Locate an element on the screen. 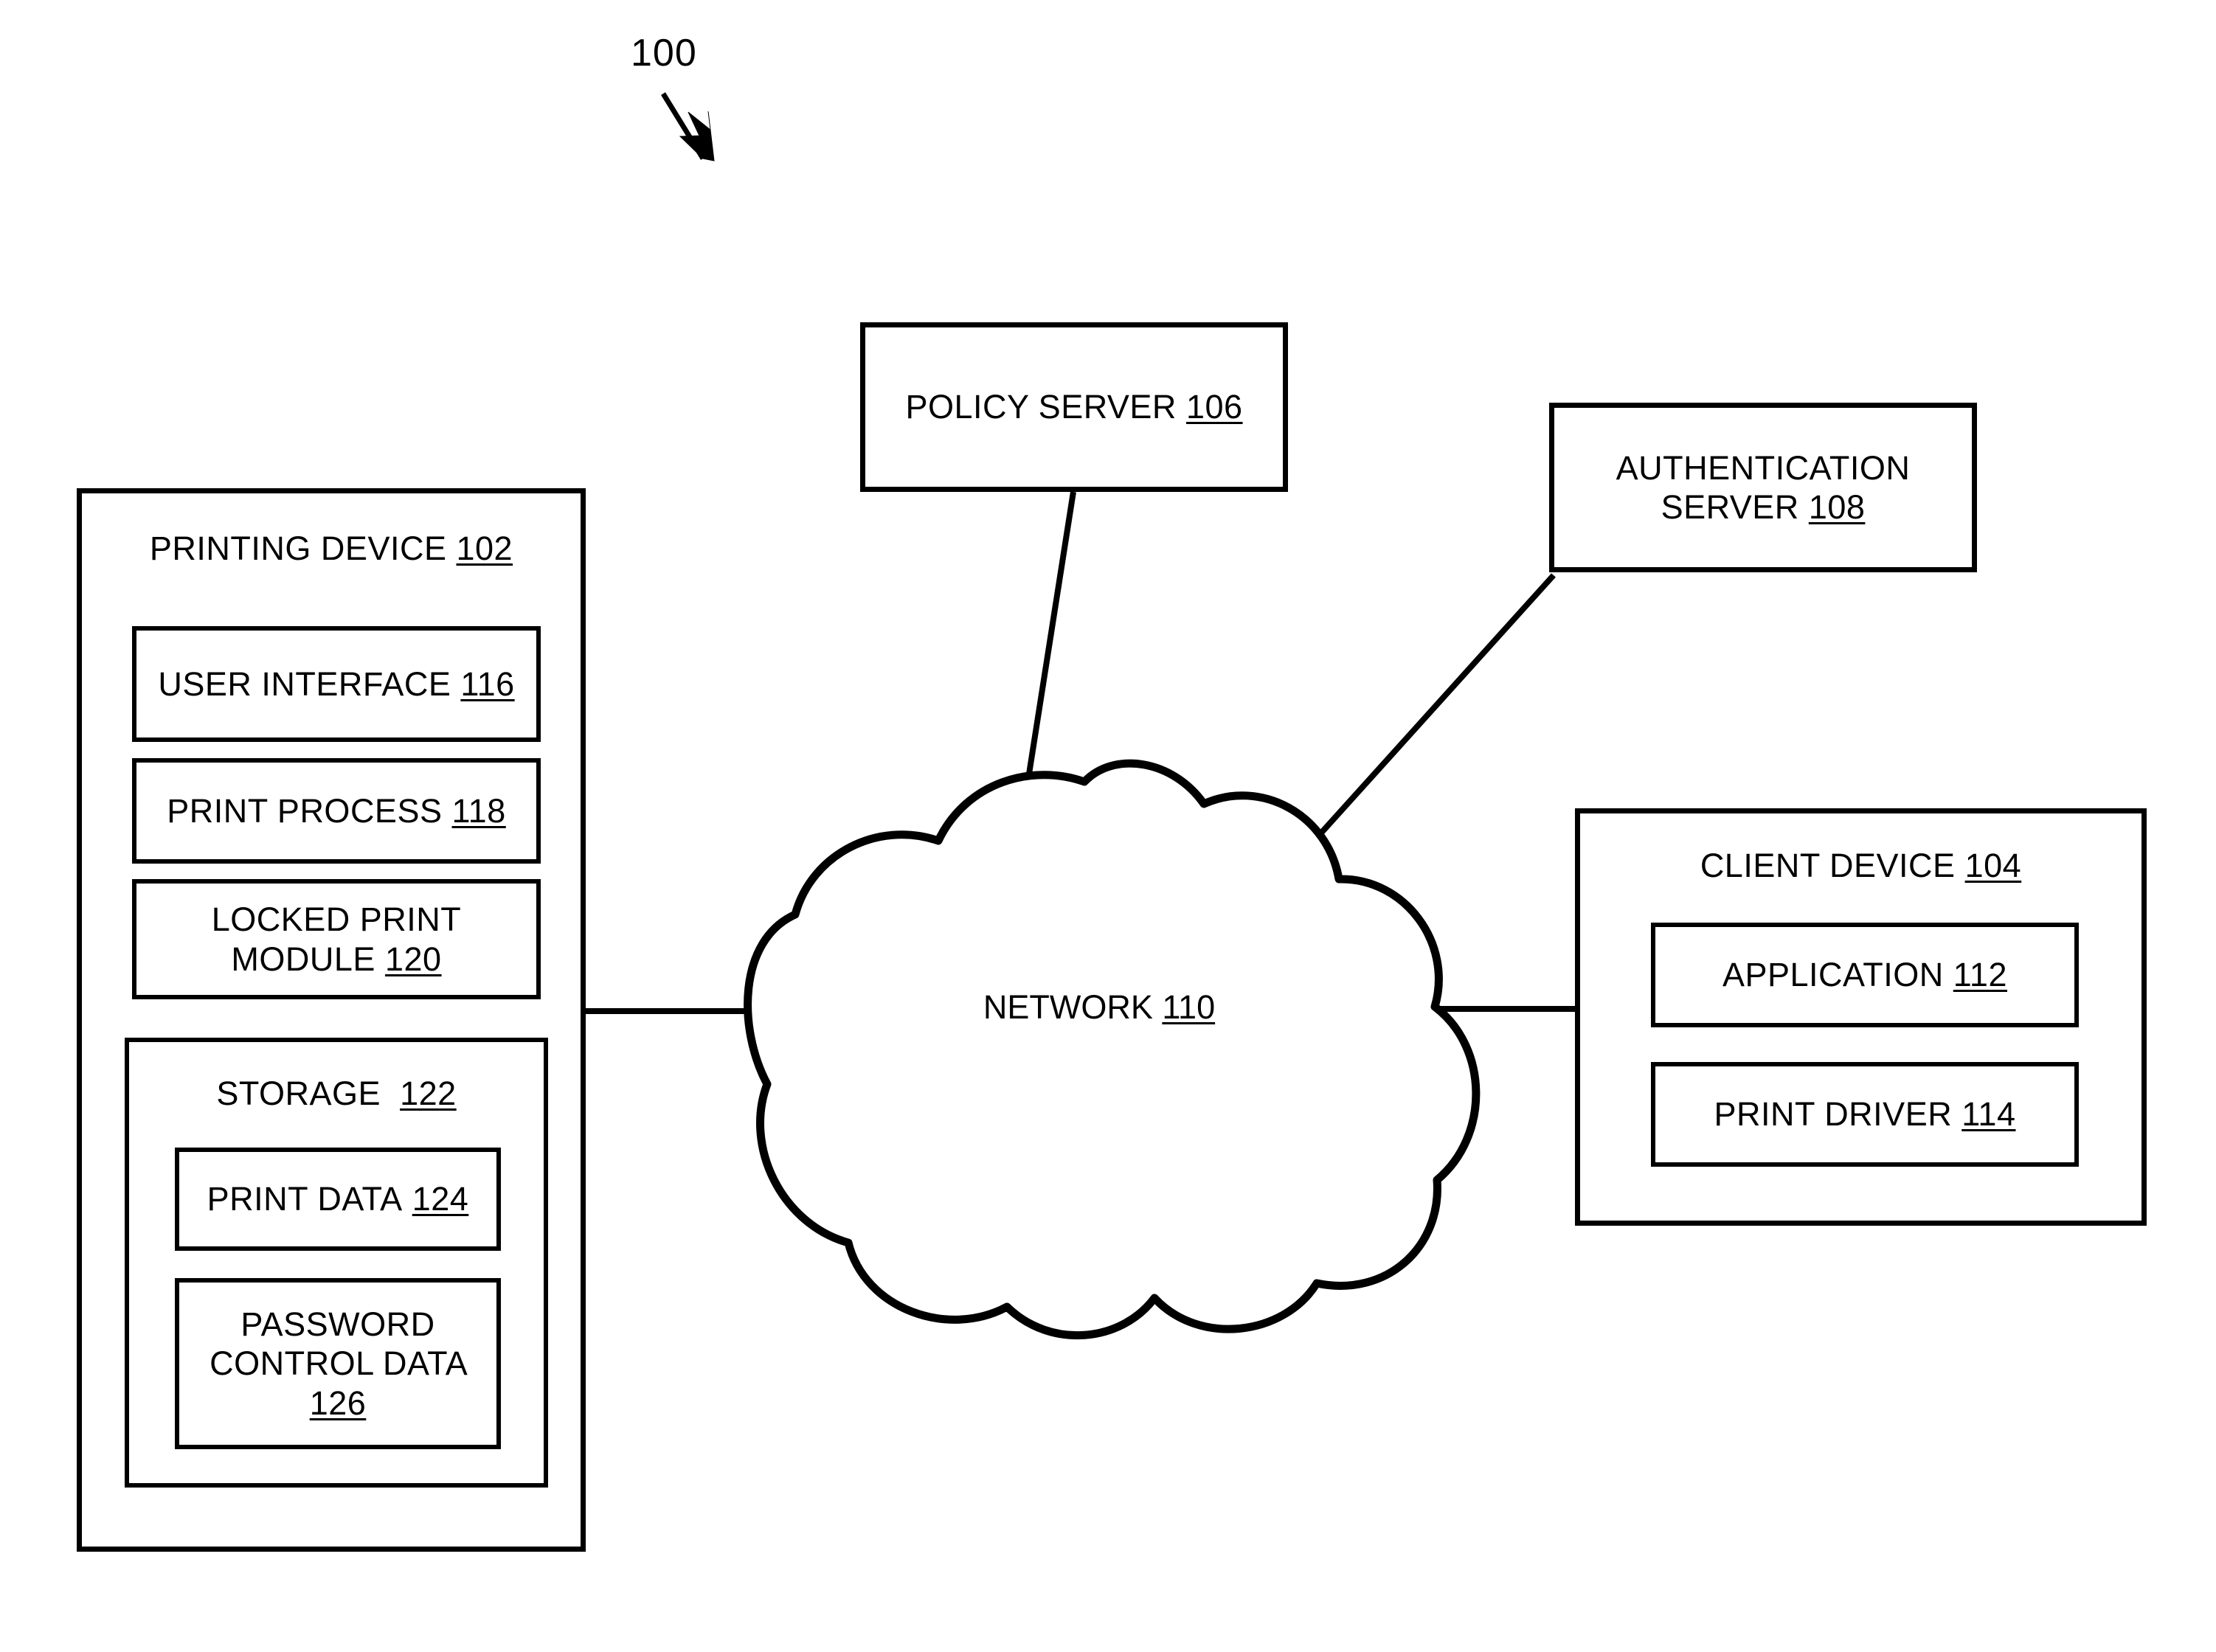  figure-number-label: 100 is located at coordinates (664, 53).